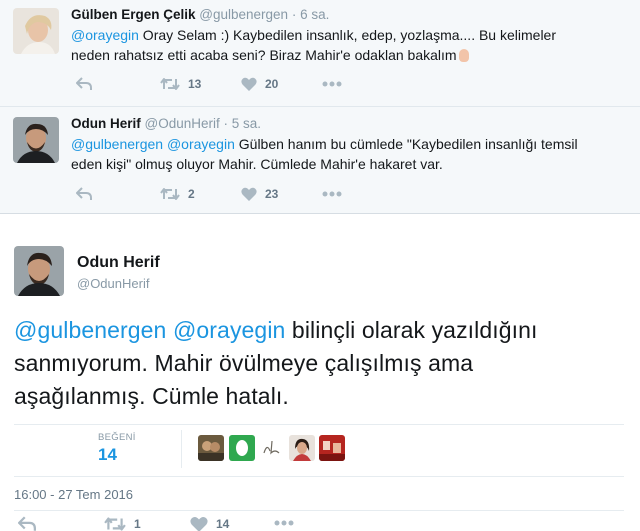 This screenshot has width=640, height=531. Describe the element at coordinates (463, 55) in the screenshot. I see `hand-emoji-icon` at that location.